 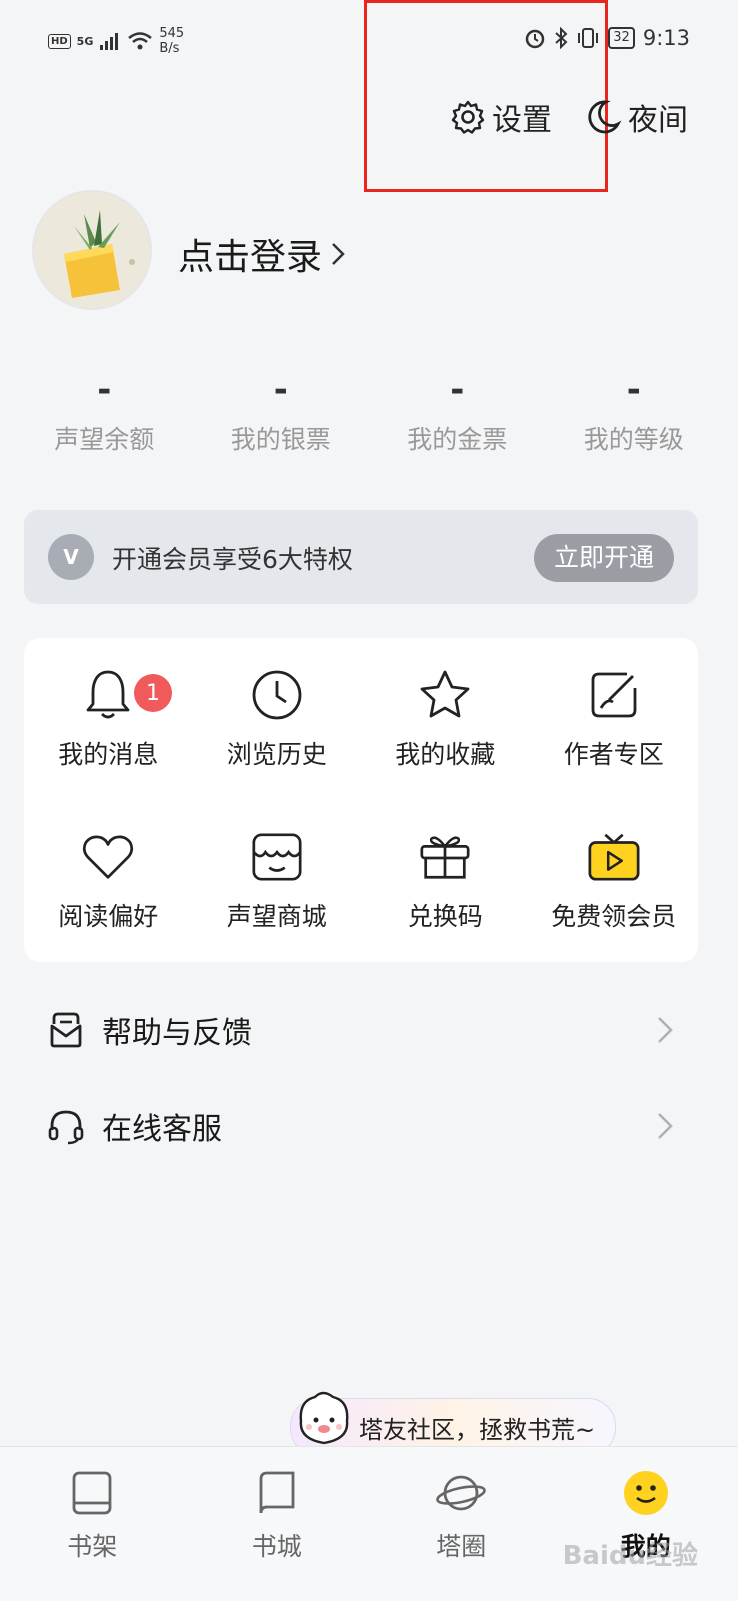 I want to click on clock-icon, so click(x=277, y=695).